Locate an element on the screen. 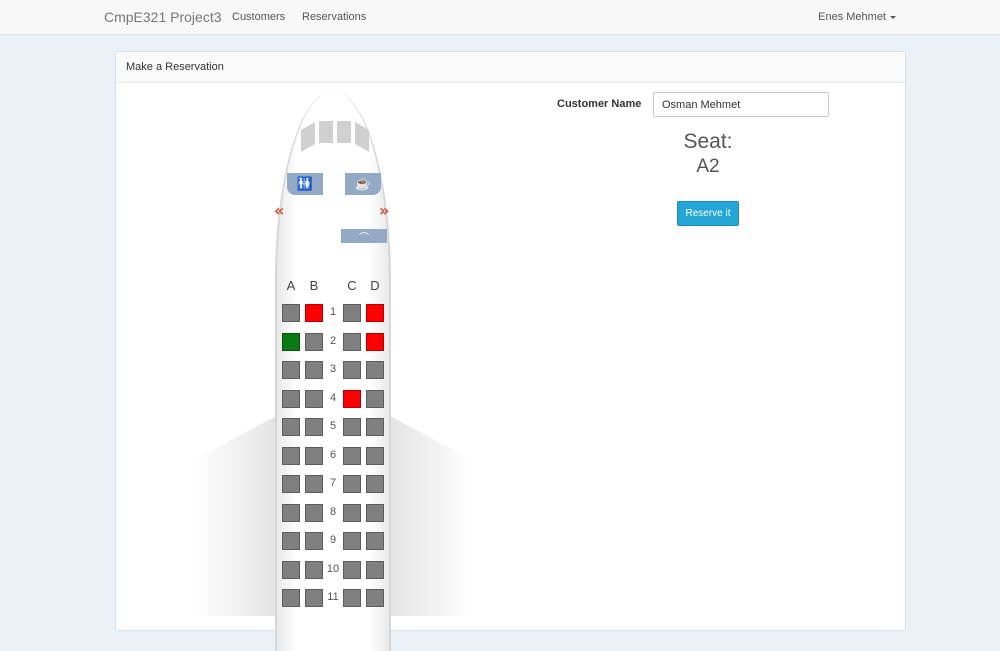 The width and height of the screenshot is (1000, 651). seat-10d is located at coordinates (375, 570).